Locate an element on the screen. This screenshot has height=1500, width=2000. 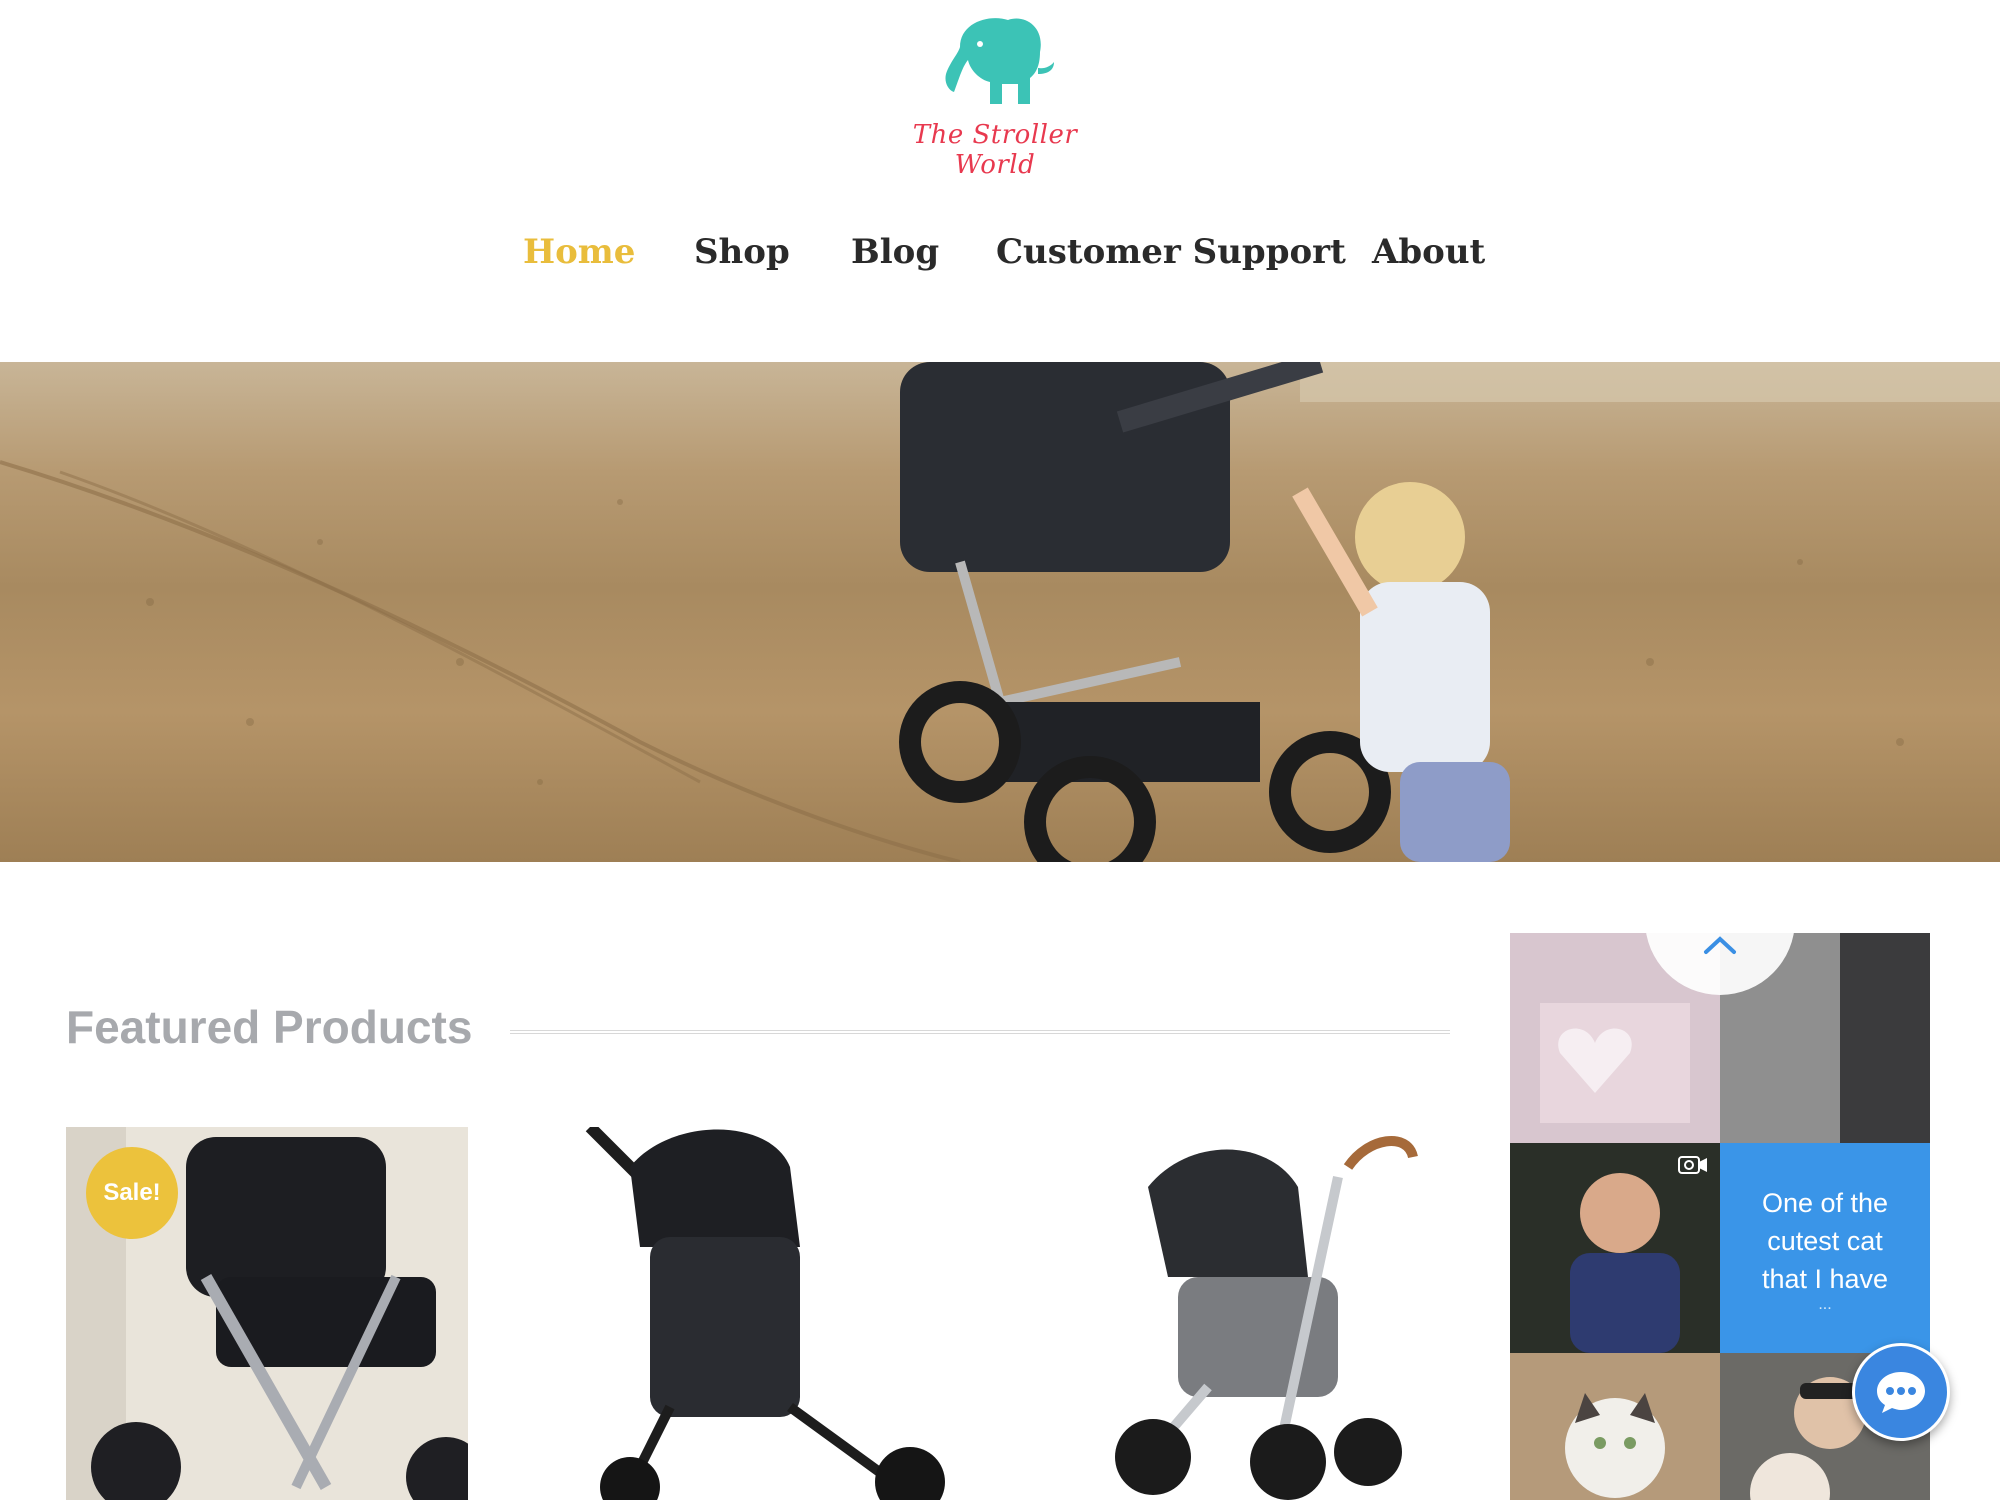
nav-item-customer-support: Customer Support is located at coordinates (1171, 252).